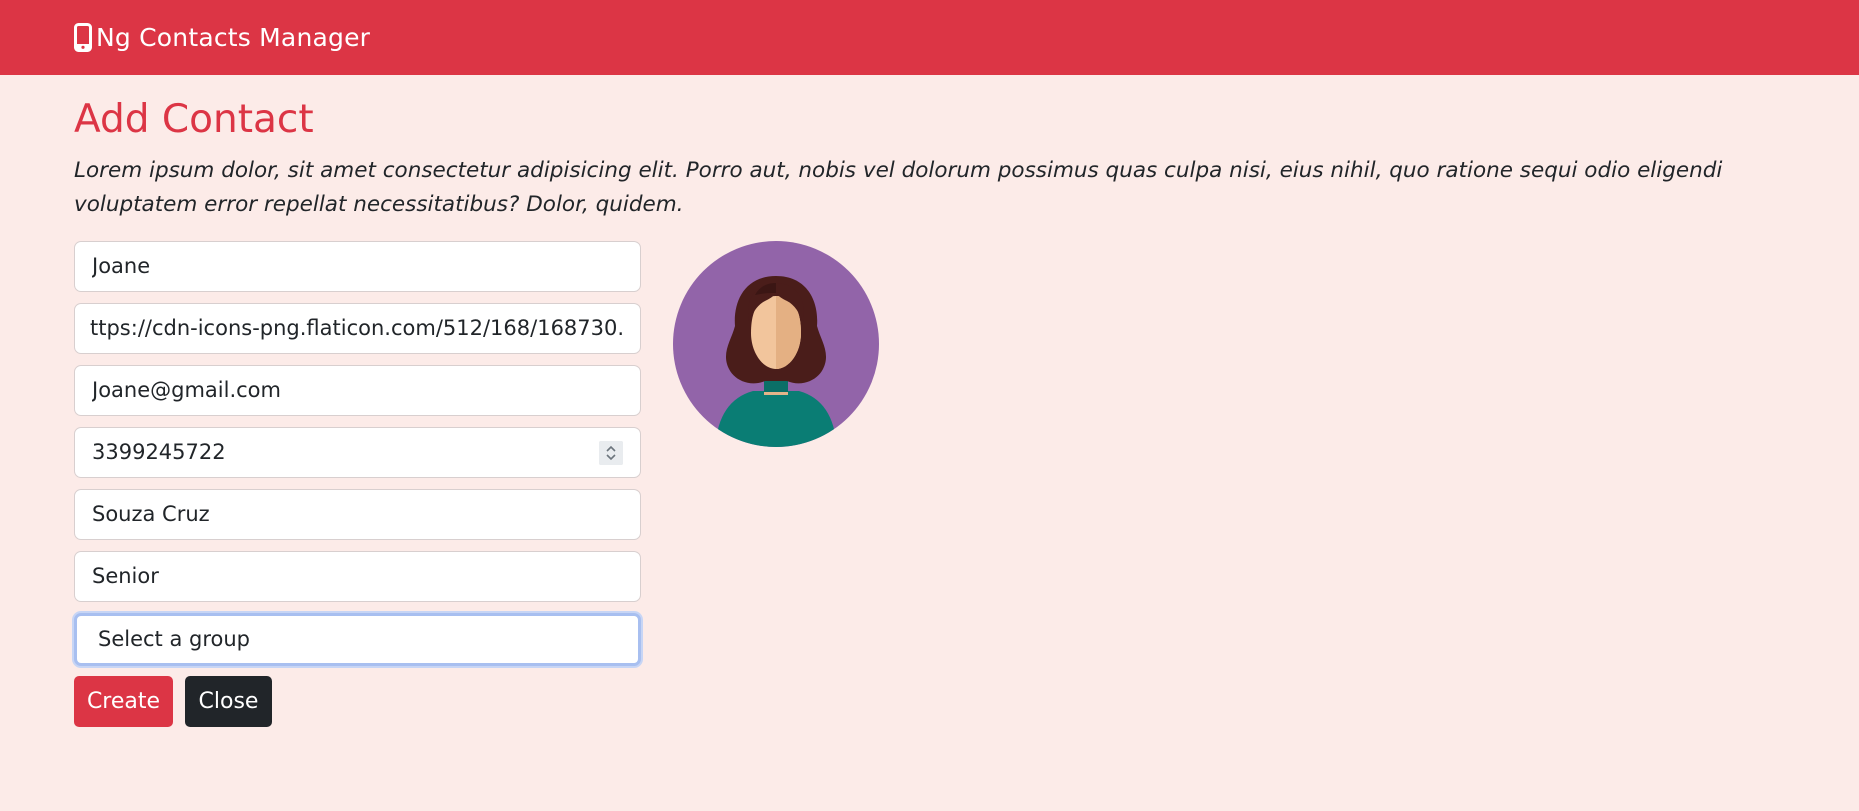  What do you see at coordinates (776, 343) in the screenshot?
I see `woman-avatar-icon` at bounding box center [776, 343].